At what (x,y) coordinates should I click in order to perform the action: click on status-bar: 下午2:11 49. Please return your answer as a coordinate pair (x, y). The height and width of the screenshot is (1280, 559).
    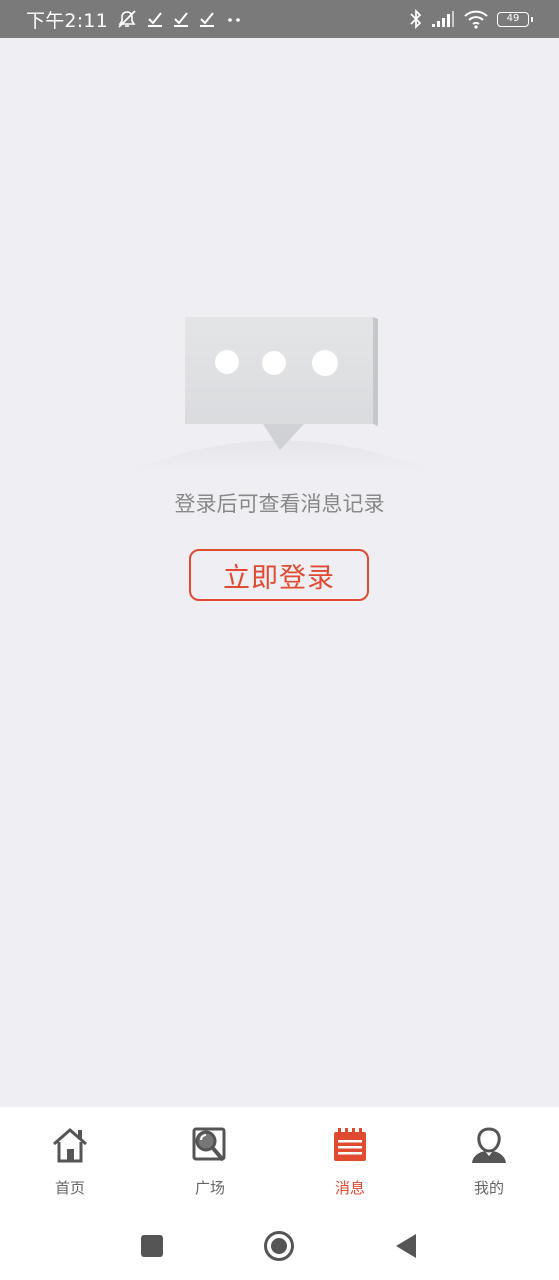
    Looking at the image, I should click on (279, 19).